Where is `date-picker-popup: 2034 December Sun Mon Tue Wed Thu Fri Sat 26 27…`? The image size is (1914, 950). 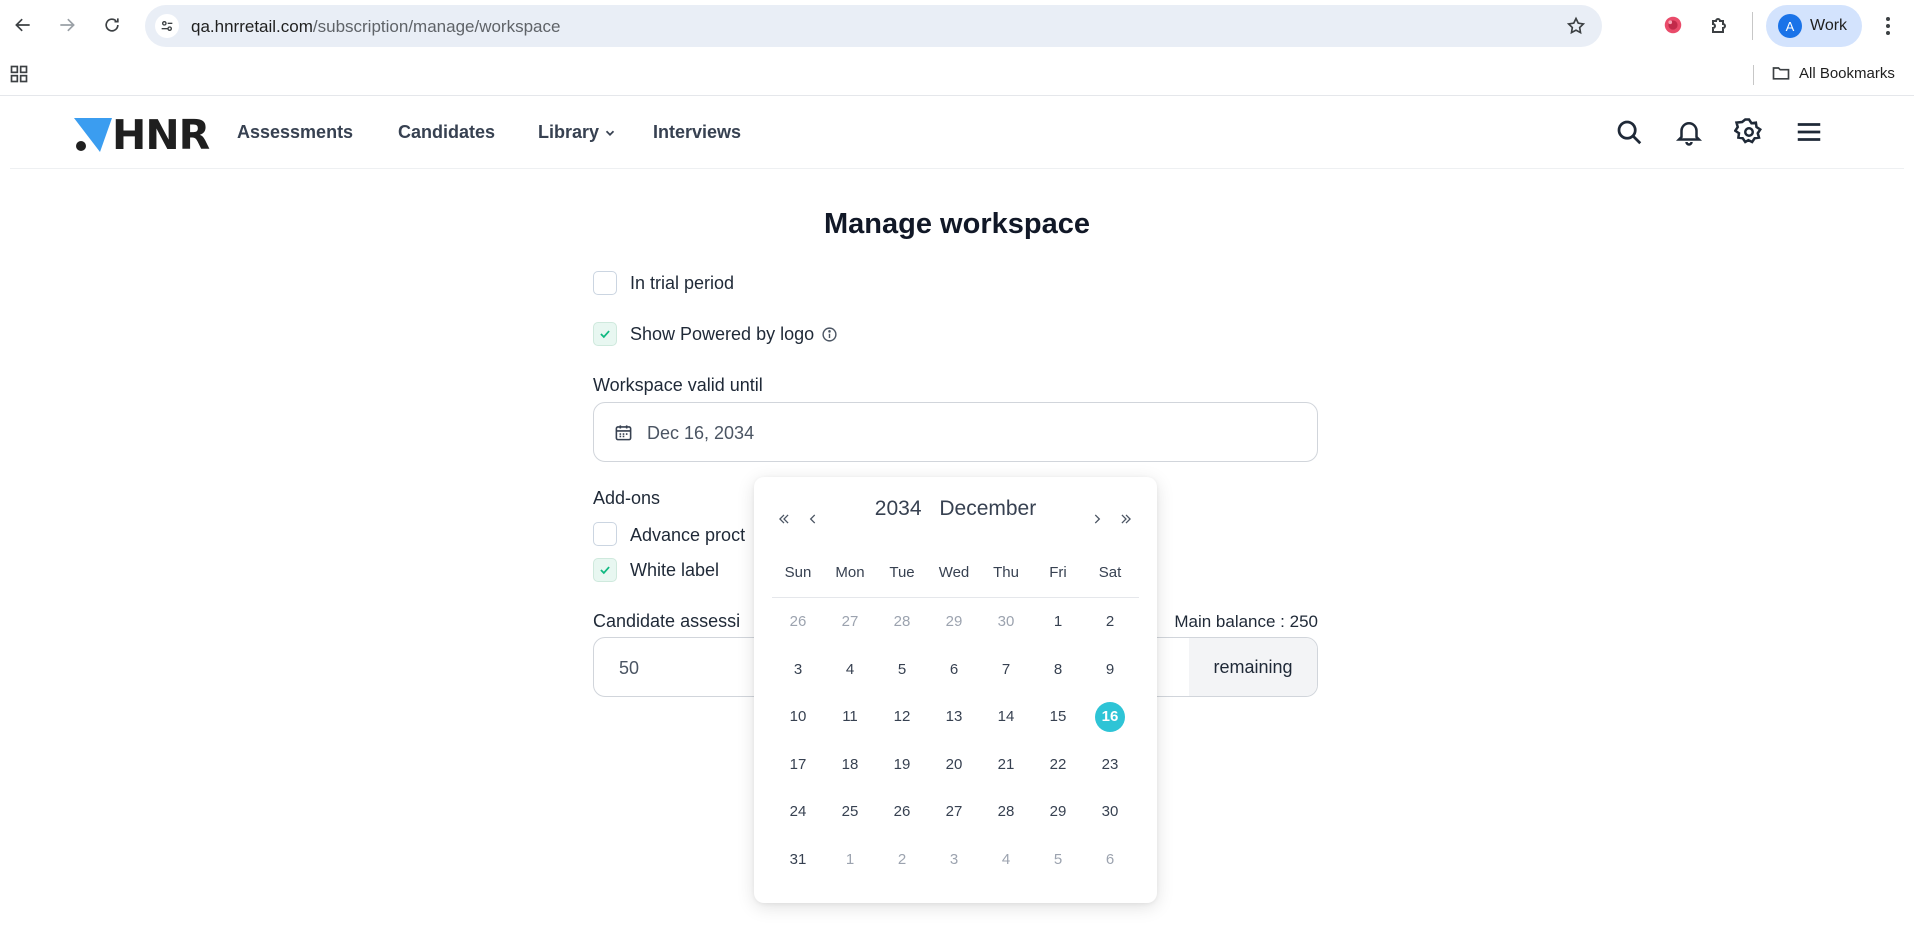
date-picker-popup: 2034 December Sun Mon Tue Wed Thu Fri Sat 26 27… is located at coordinates (955, 690).